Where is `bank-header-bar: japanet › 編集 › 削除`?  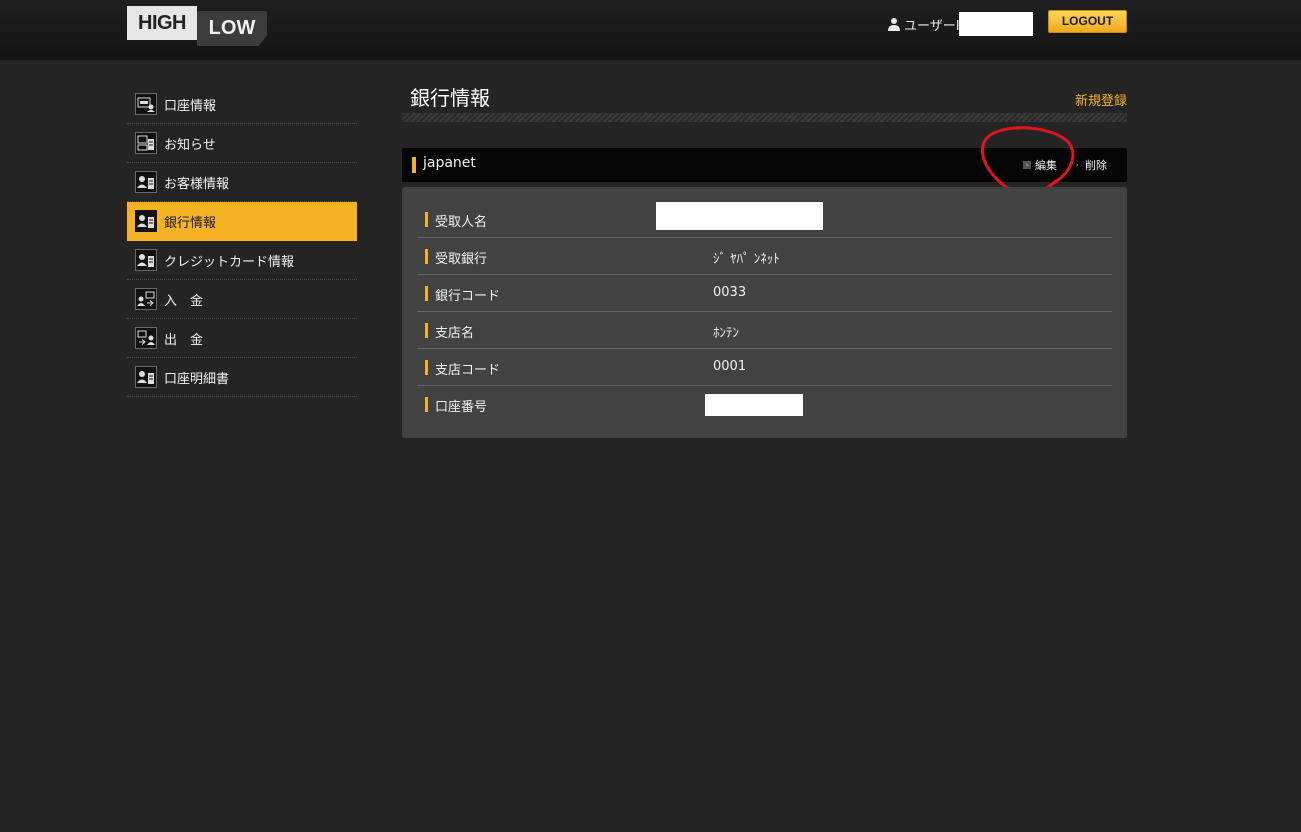 bank-header-bar: japanet › 編集 › 削除 is located at coordinates (764, 165).